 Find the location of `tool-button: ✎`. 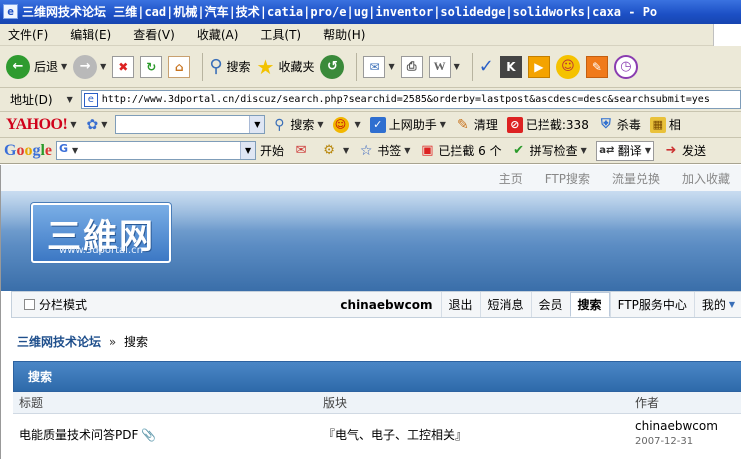

tool-button: ✎ is located at coordinates (596, 66).